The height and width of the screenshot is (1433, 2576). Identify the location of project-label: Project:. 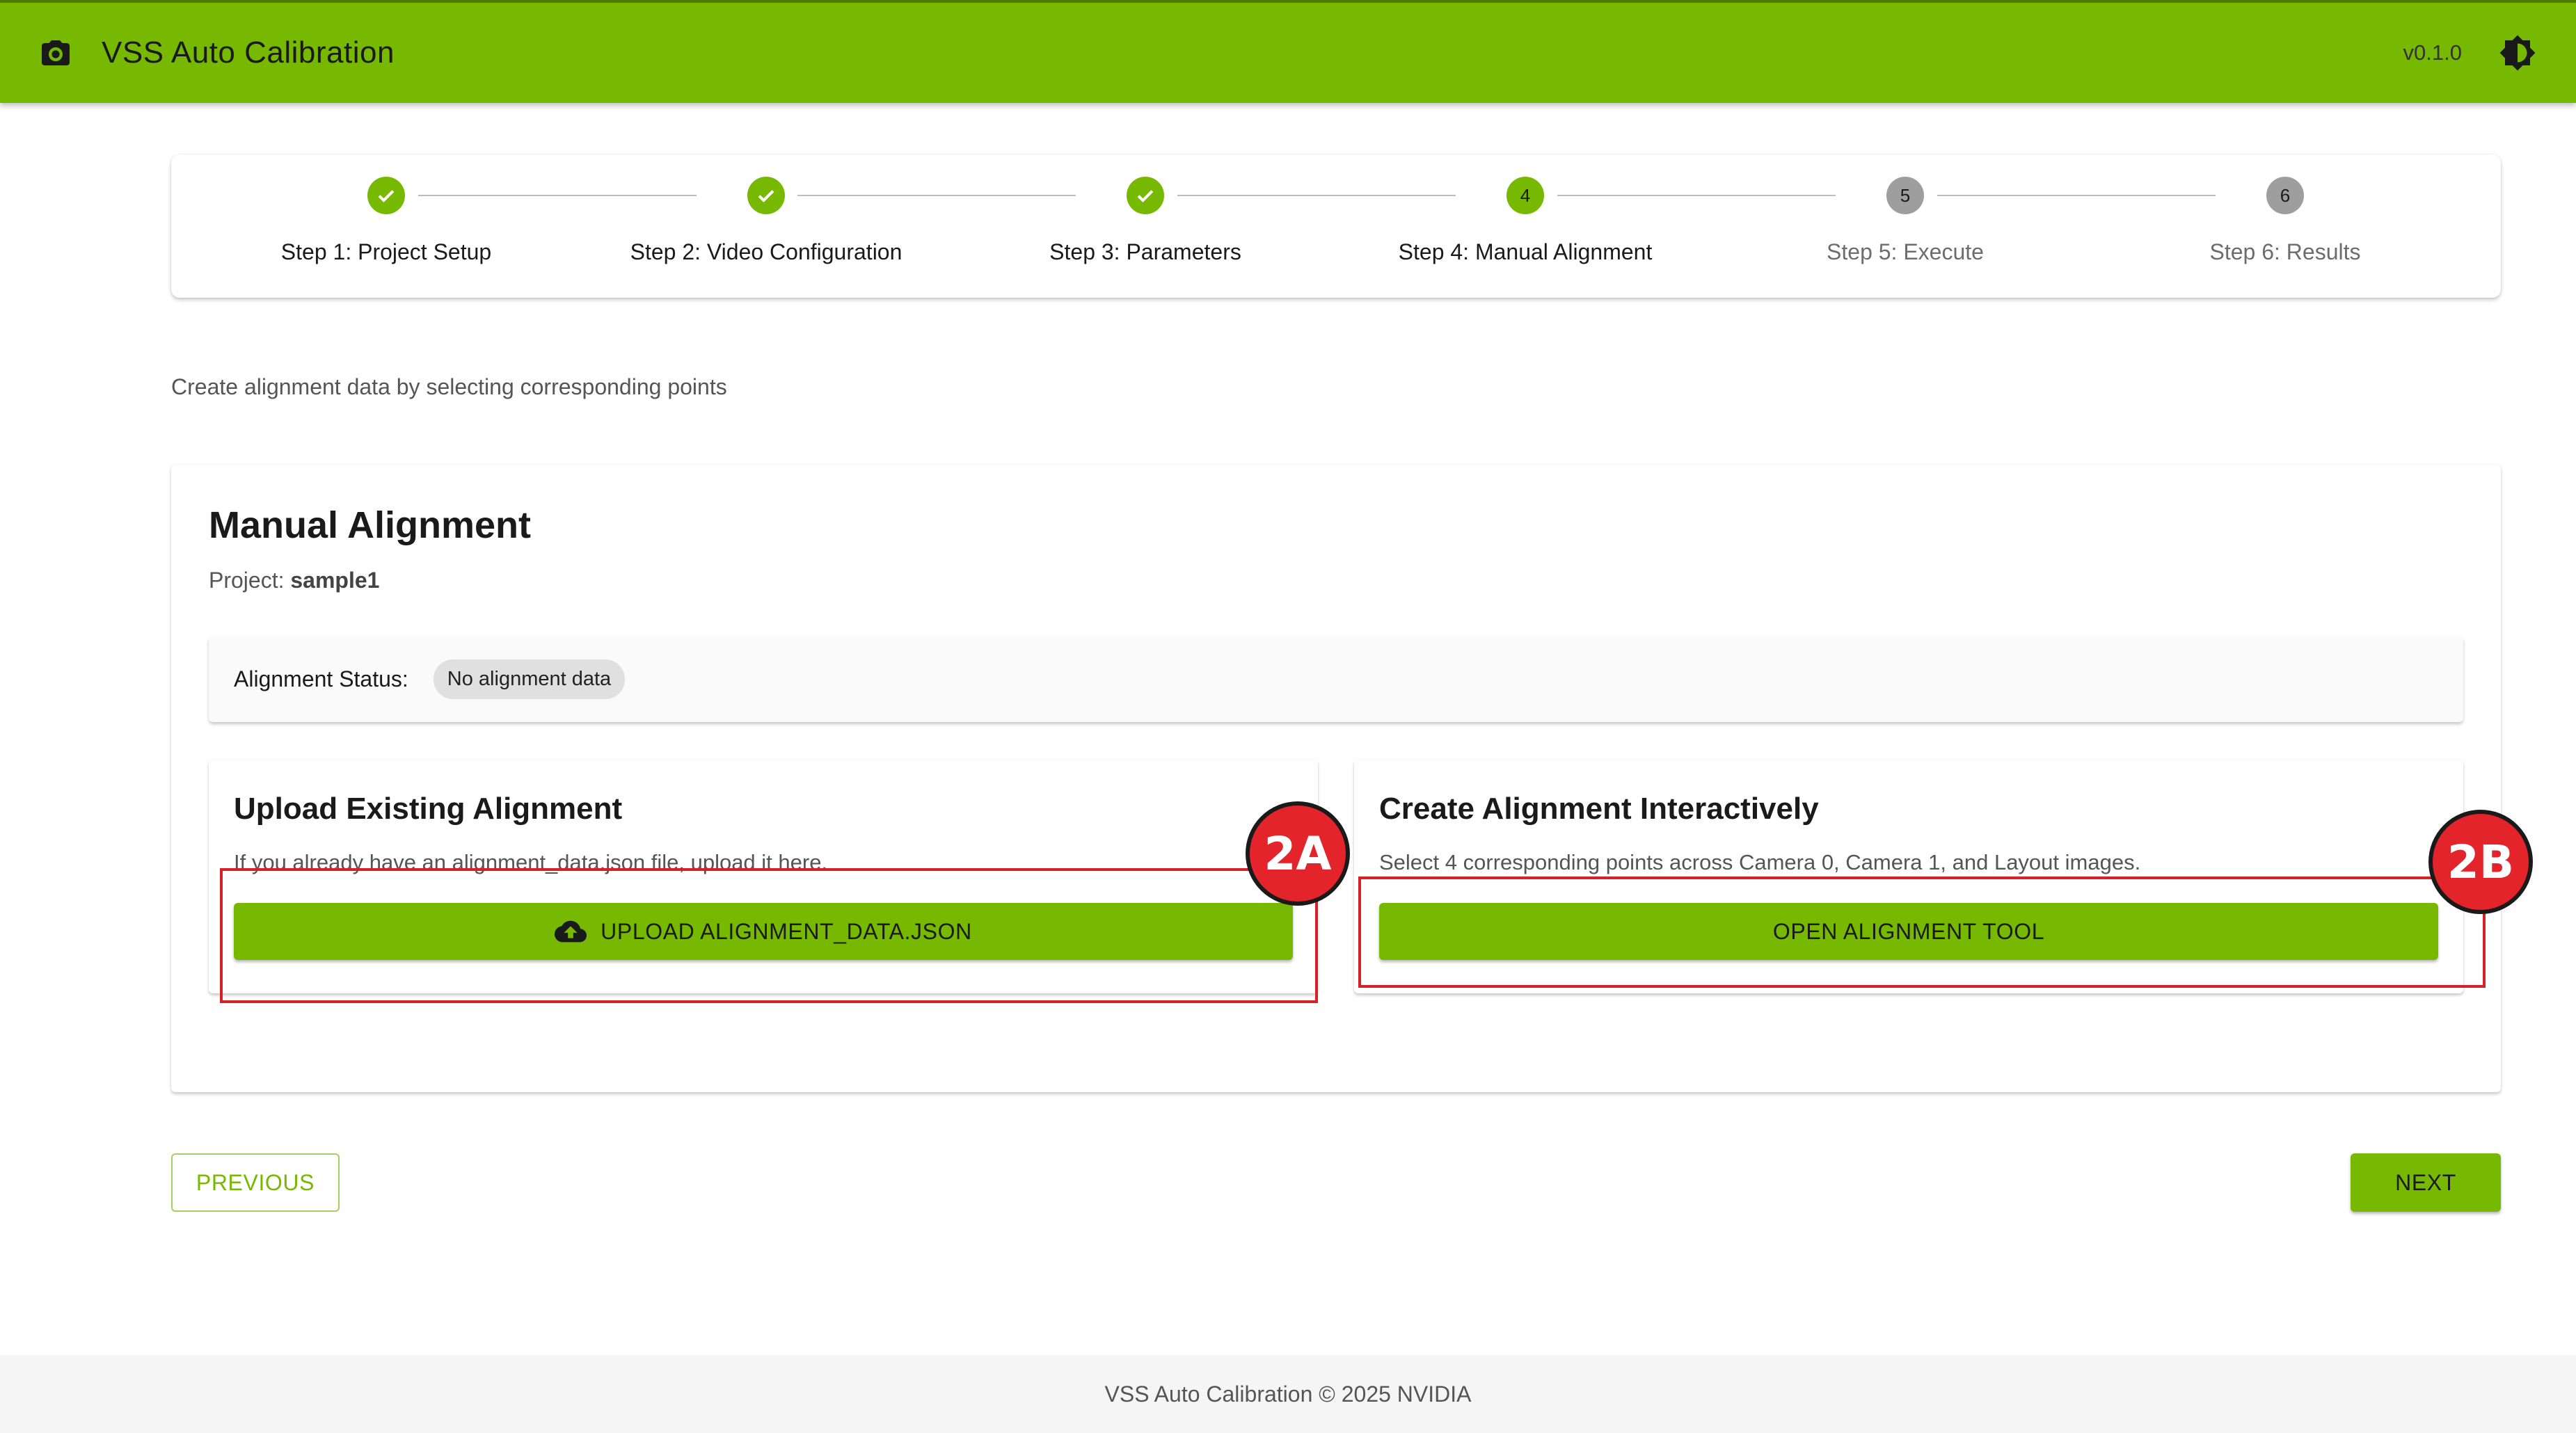
(247, 580).